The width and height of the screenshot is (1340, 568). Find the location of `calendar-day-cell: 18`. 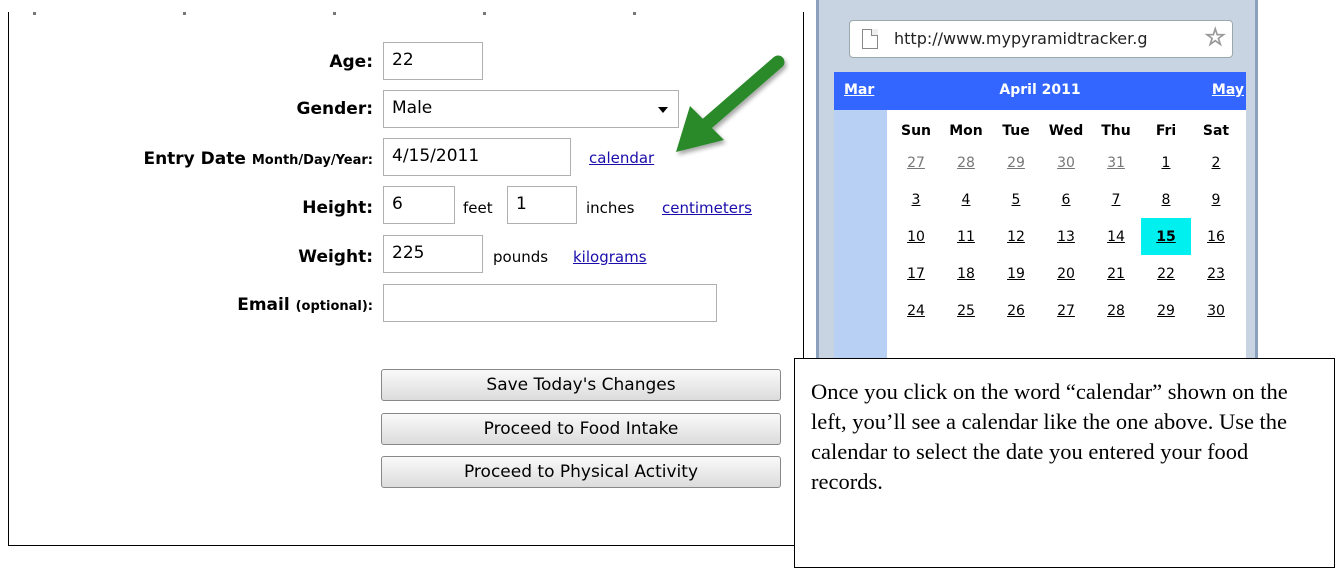

calendar-day-cell: 18 is located at coordinates (966, 273).